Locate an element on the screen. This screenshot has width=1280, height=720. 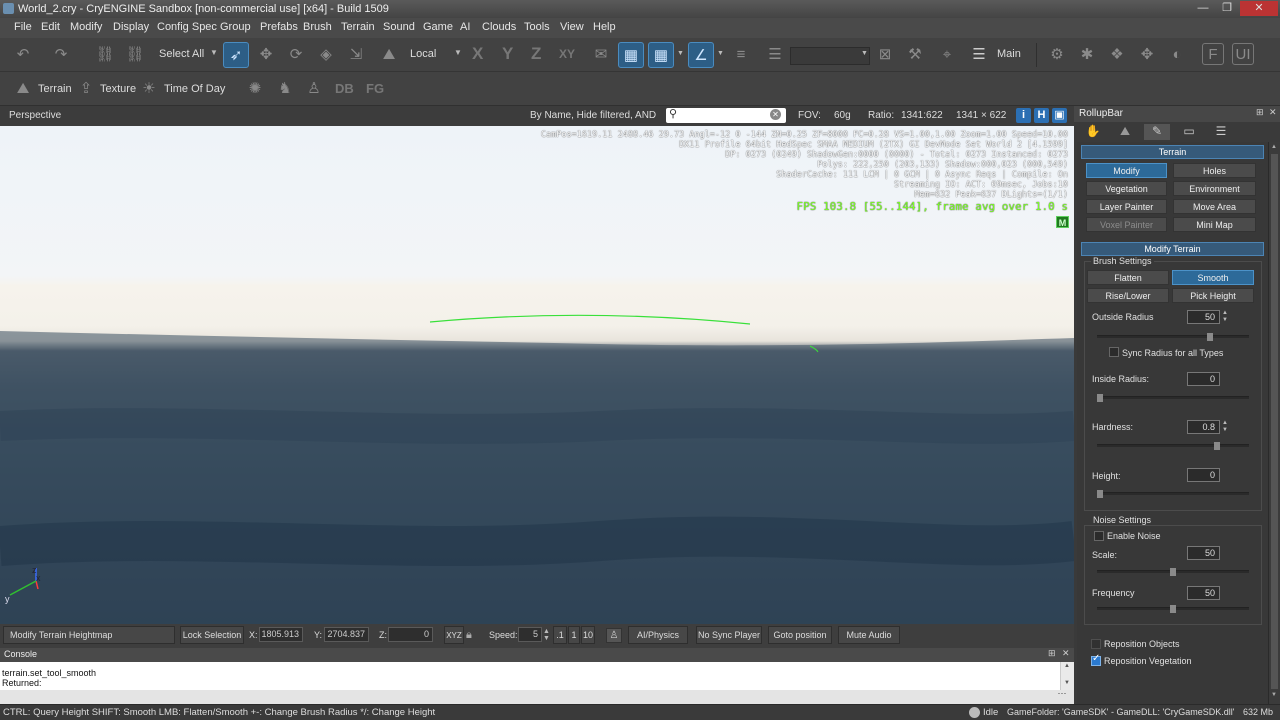
time-of-day-button: Time Of Day is located at coordinates (194, 89).